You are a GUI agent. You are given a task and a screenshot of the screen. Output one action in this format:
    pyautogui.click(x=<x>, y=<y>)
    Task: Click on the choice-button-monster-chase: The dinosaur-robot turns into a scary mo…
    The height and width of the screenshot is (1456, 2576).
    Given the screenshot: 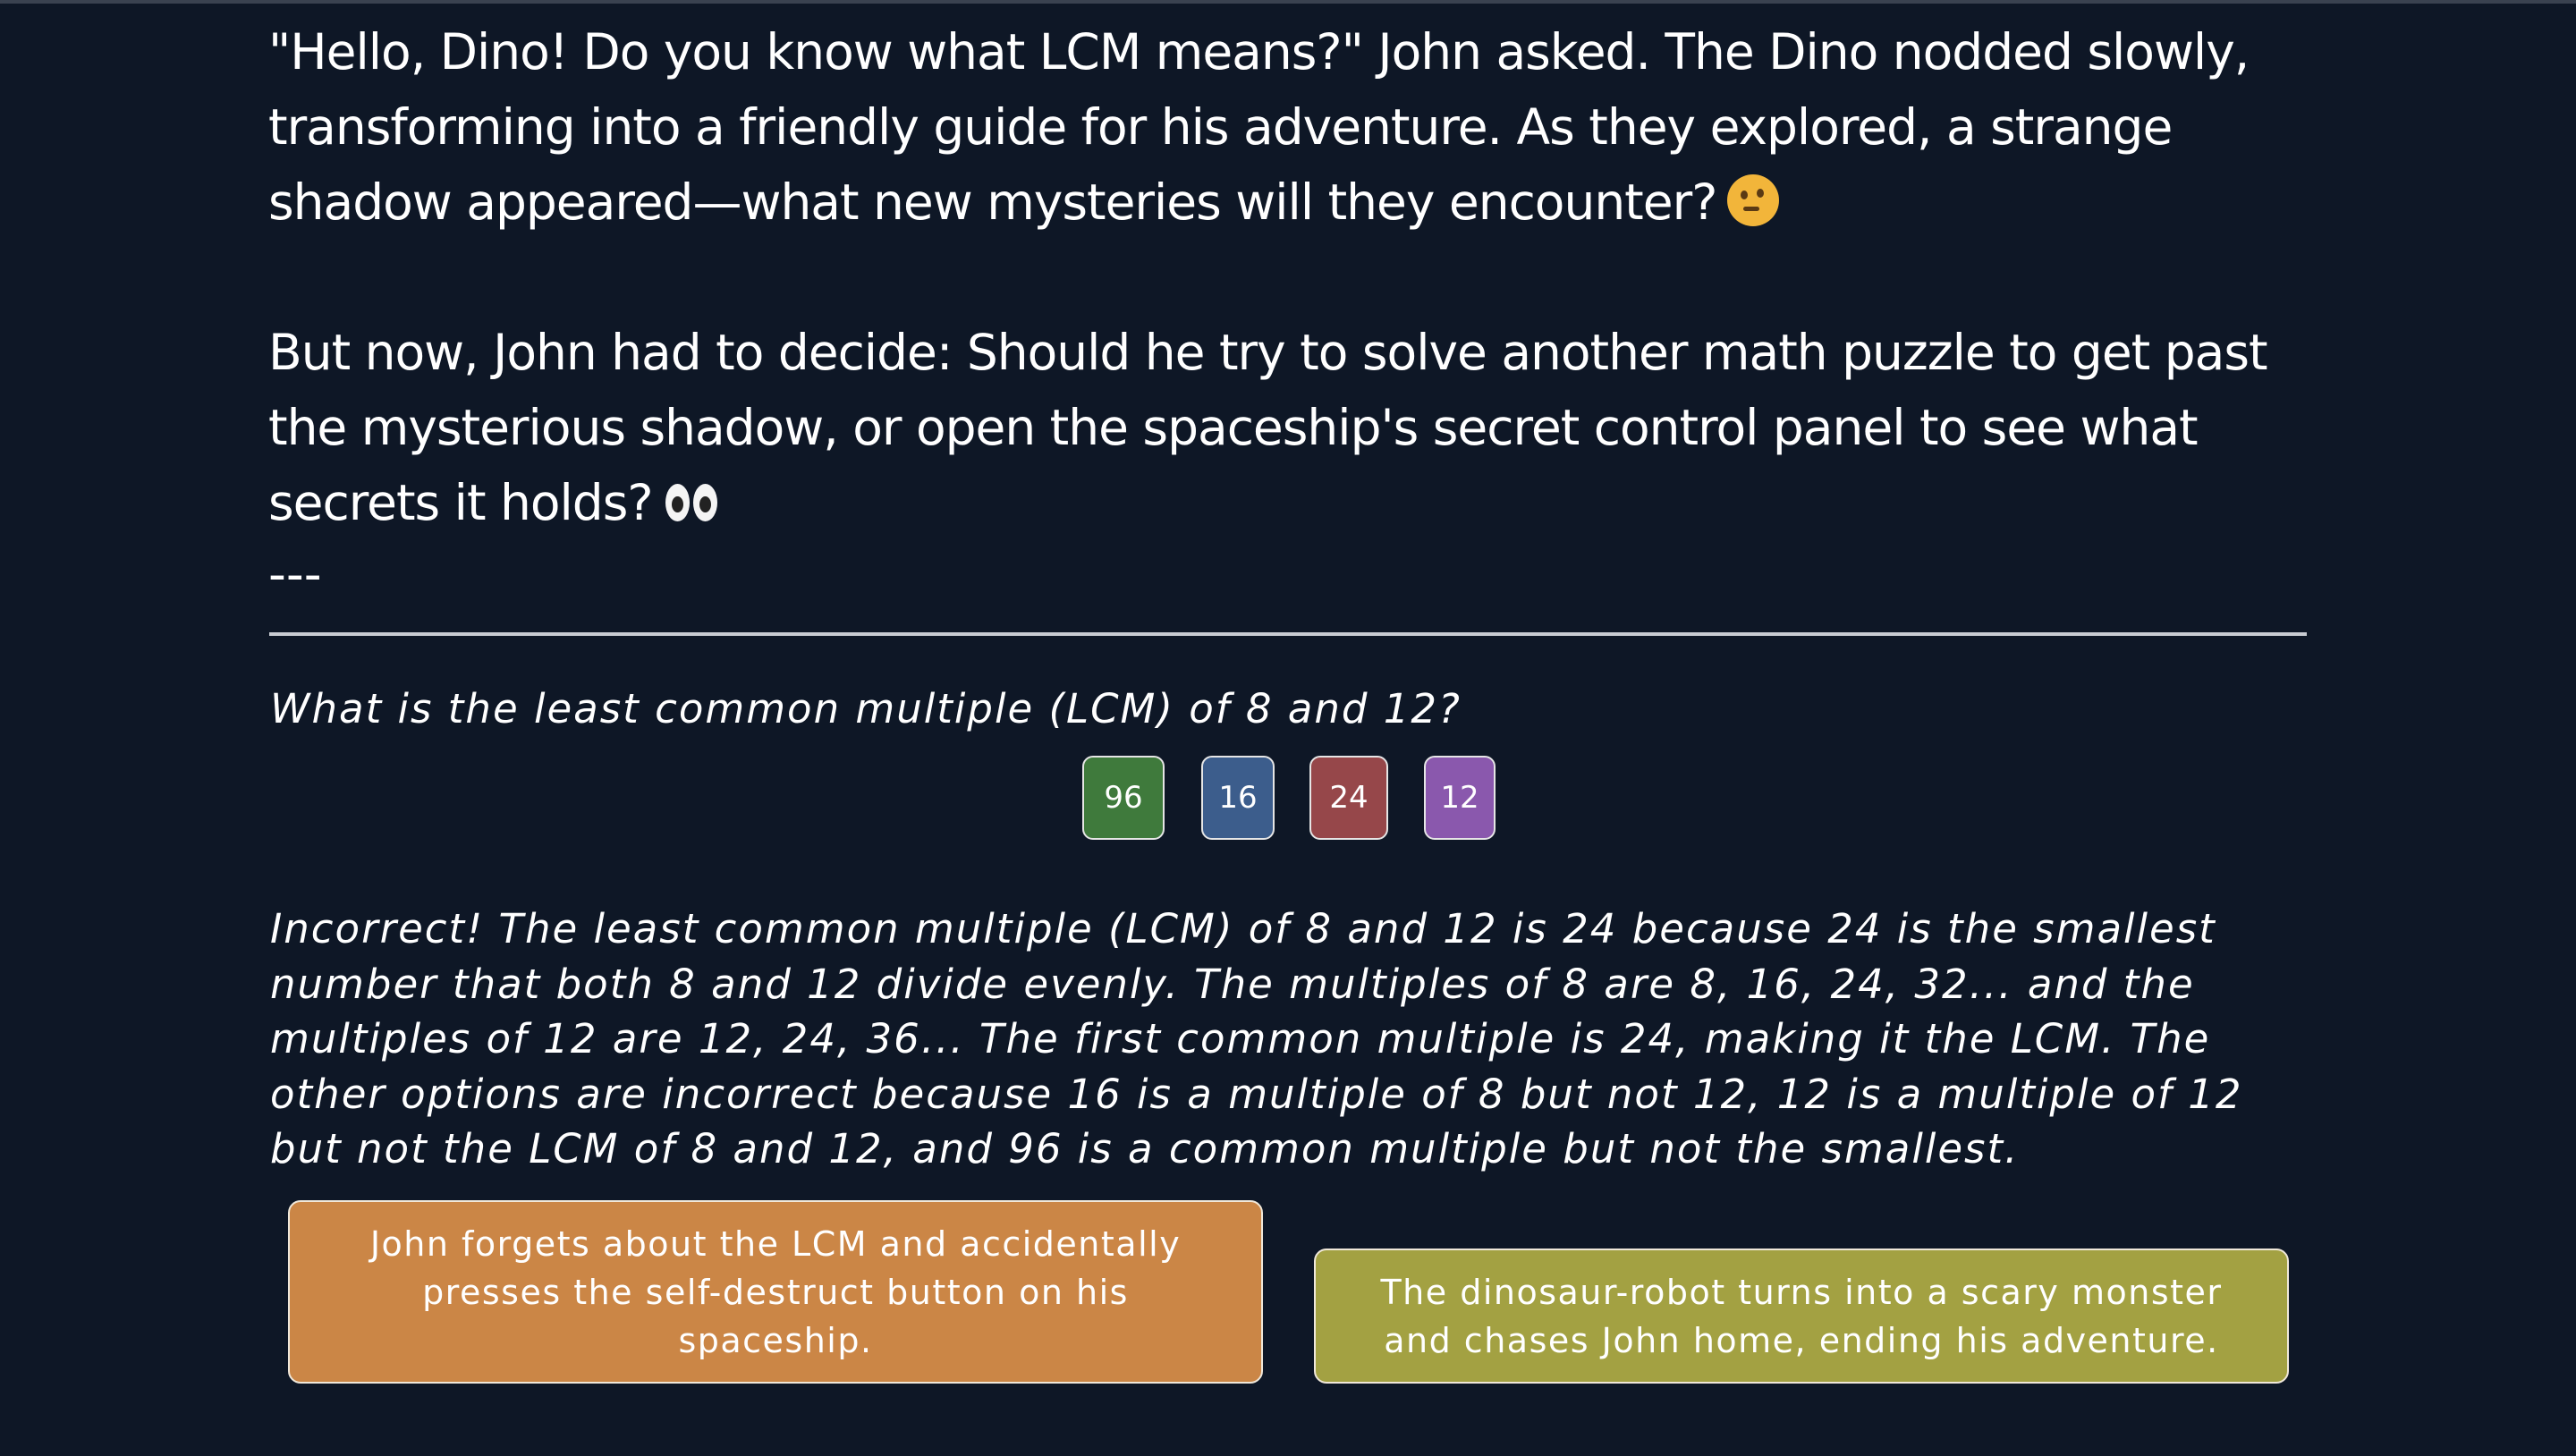 What is the action you would take?
    pyautogui.click(x=1801, y=1316)
    